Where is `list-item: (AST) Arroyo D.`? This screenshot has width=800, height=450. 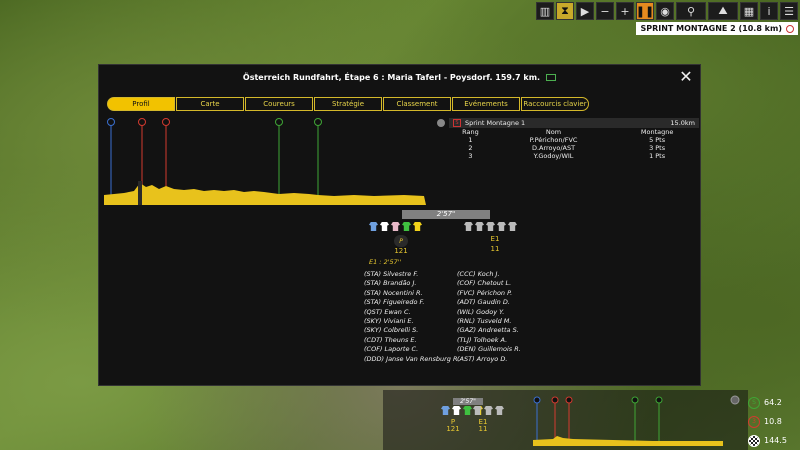
list-item: (AST) Arroyo D. is located at coordinates (489, 359).